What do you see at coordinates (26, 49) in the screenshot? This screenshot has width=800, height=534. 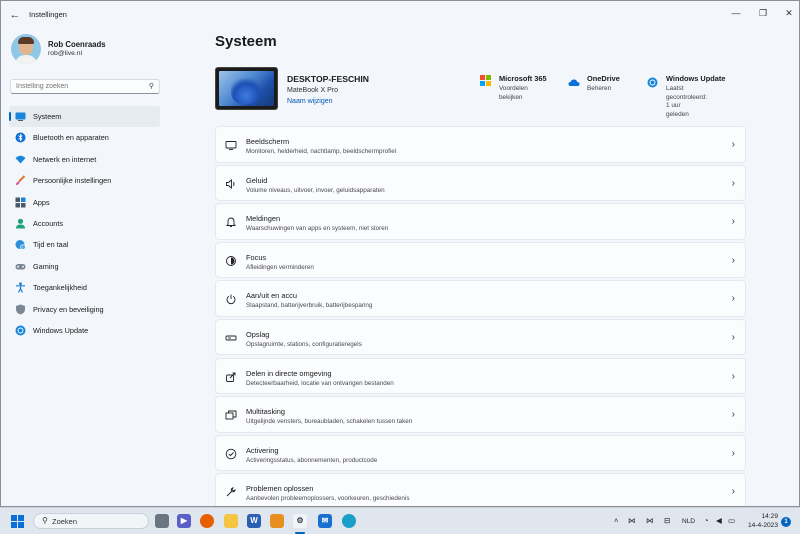 I see `avatar` at bounding box center [26, 49].